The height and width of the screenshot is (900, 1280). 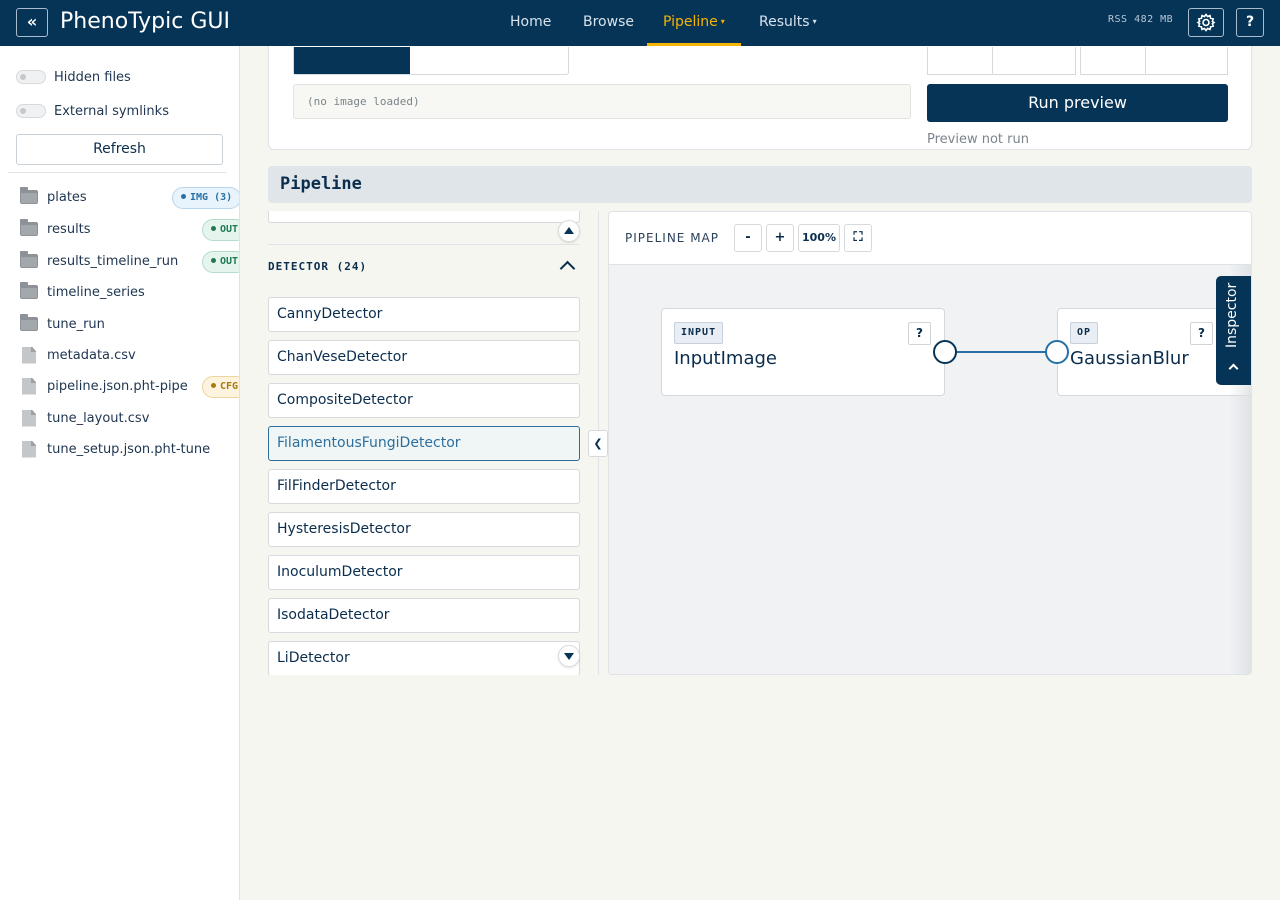 What do you see at coordinates (1005, 352) in the screenshot?
I see `pipeline-edge` at bounding box center [1005, 352].